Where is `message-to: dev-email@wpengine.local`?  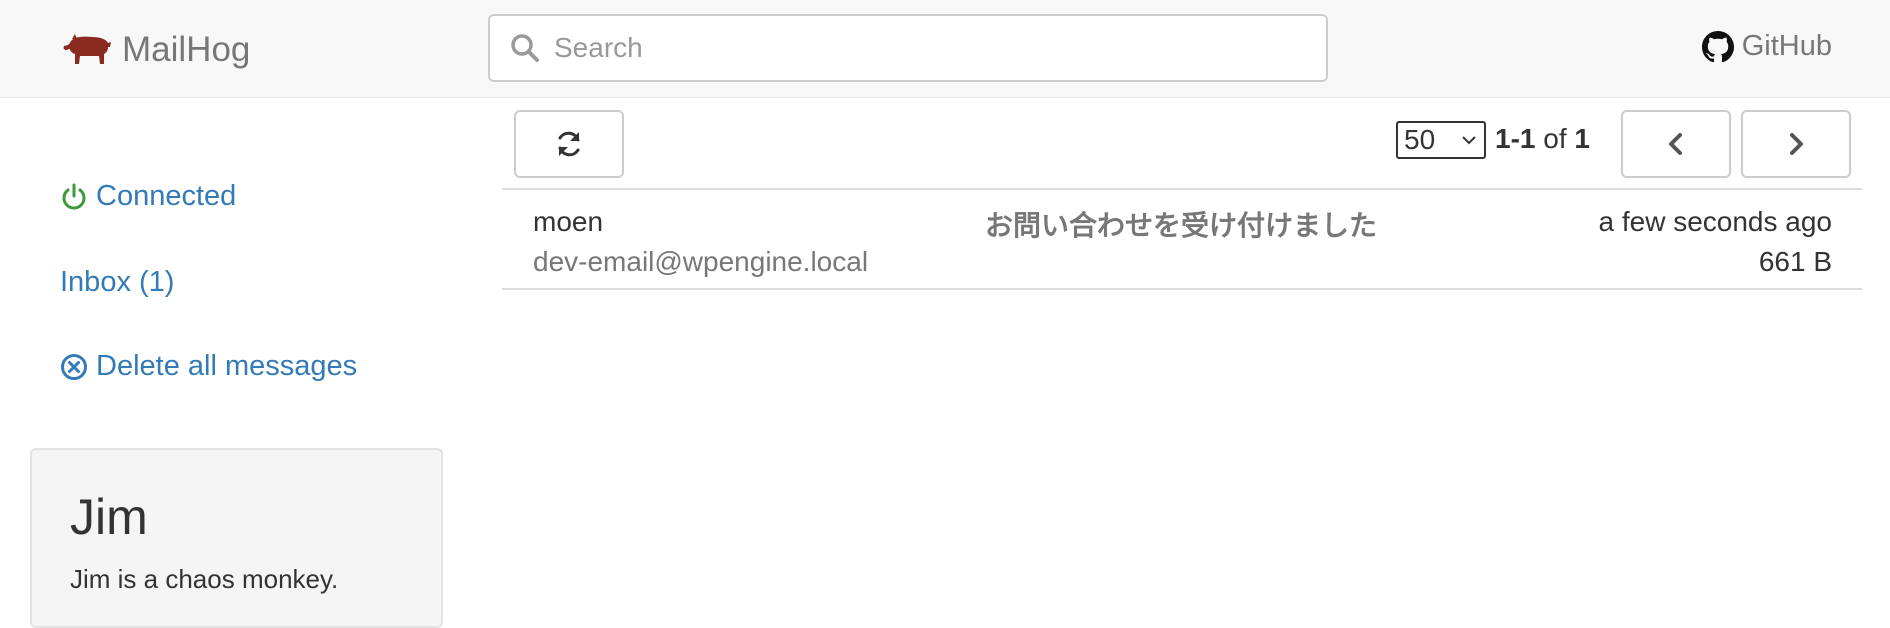 message-to: dev-email@wpengine.local is located at coordinates (701, 261).